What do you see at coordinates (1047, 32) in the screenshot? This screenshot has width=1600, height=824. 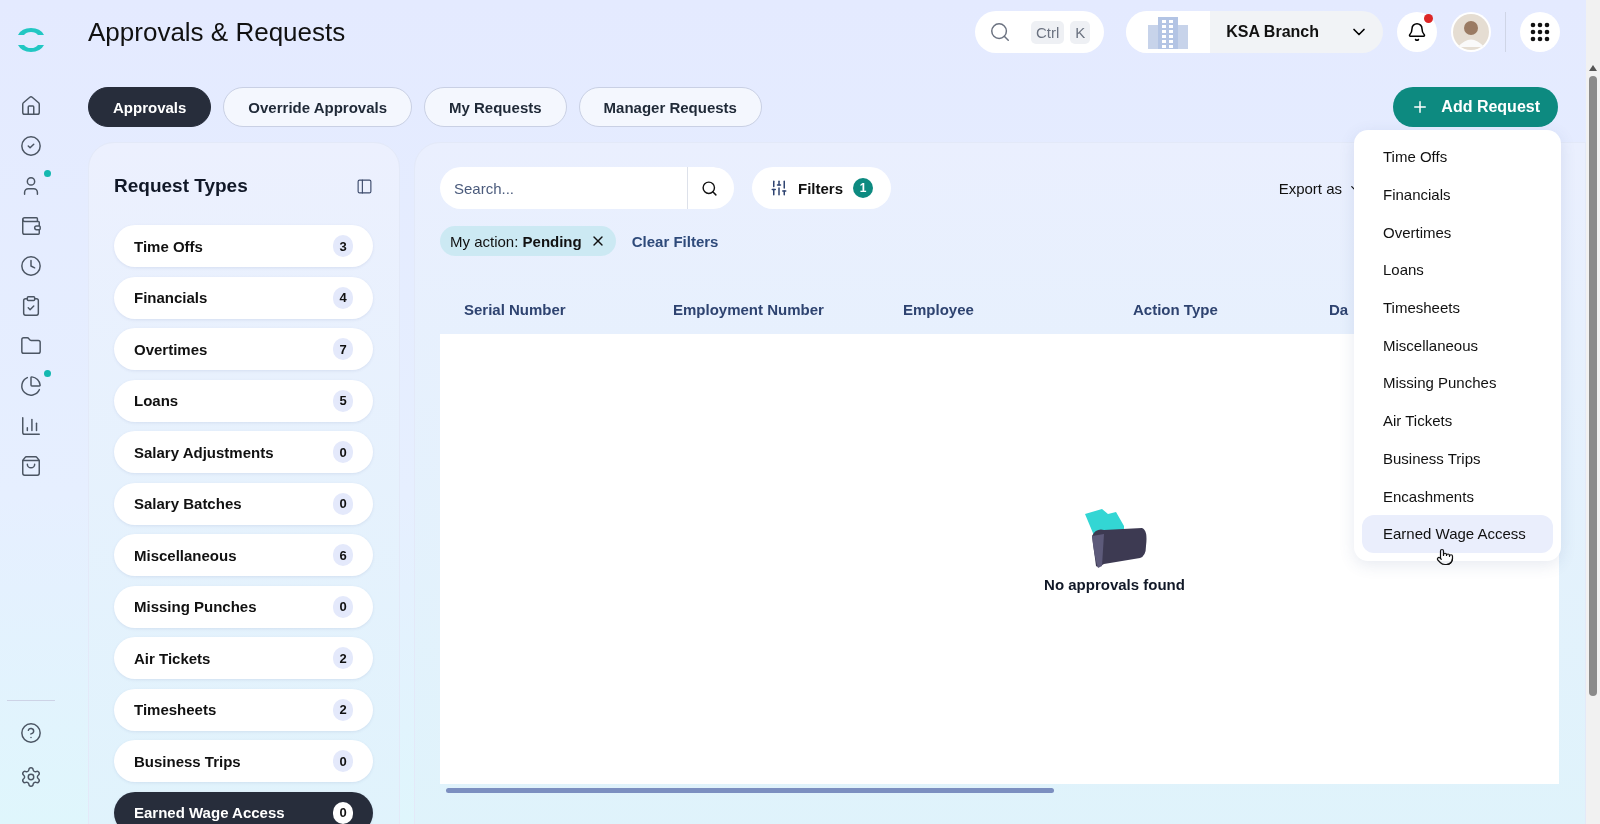 I see `shortcut-key: Ctrl` at bounding box center [1047, 32].